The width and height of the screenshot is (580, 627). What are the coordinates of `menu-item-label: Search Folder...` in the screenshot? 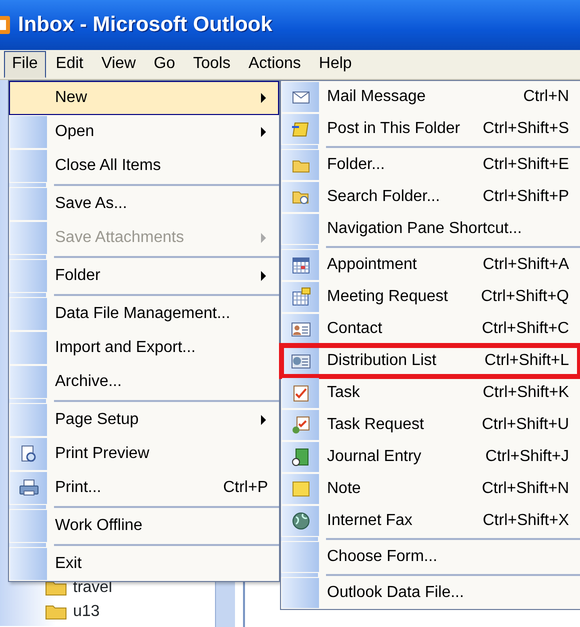 It's located at (383, 197).